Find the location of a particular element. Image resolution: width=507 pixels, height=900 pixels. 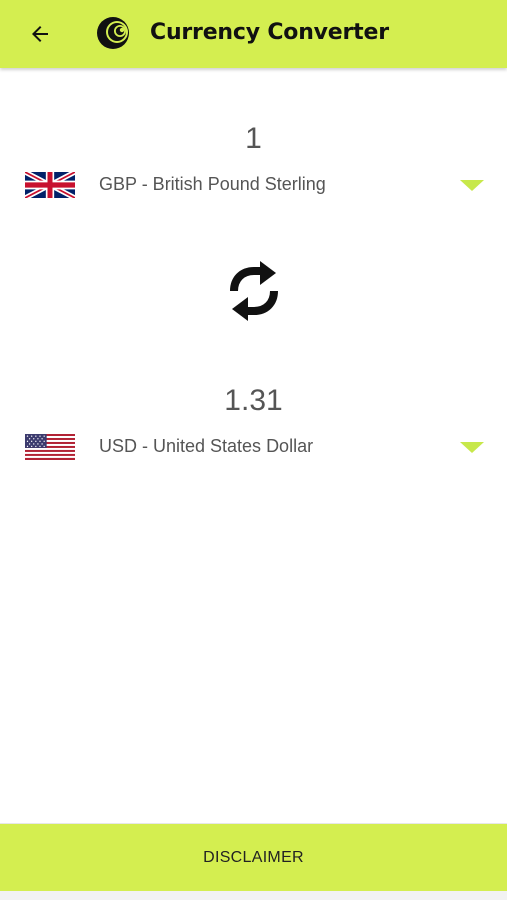

disclaimer-label: DISCLAIMER is located at coordinates (253, 857).